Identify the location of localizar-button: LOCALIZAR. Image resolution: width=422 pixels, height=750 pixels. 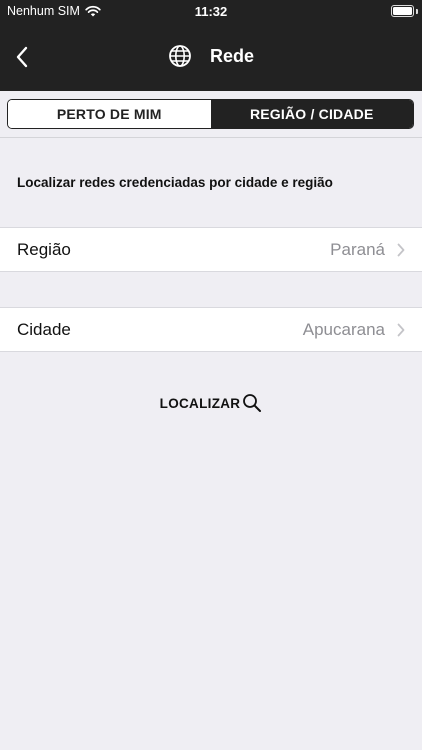
(211, 403).